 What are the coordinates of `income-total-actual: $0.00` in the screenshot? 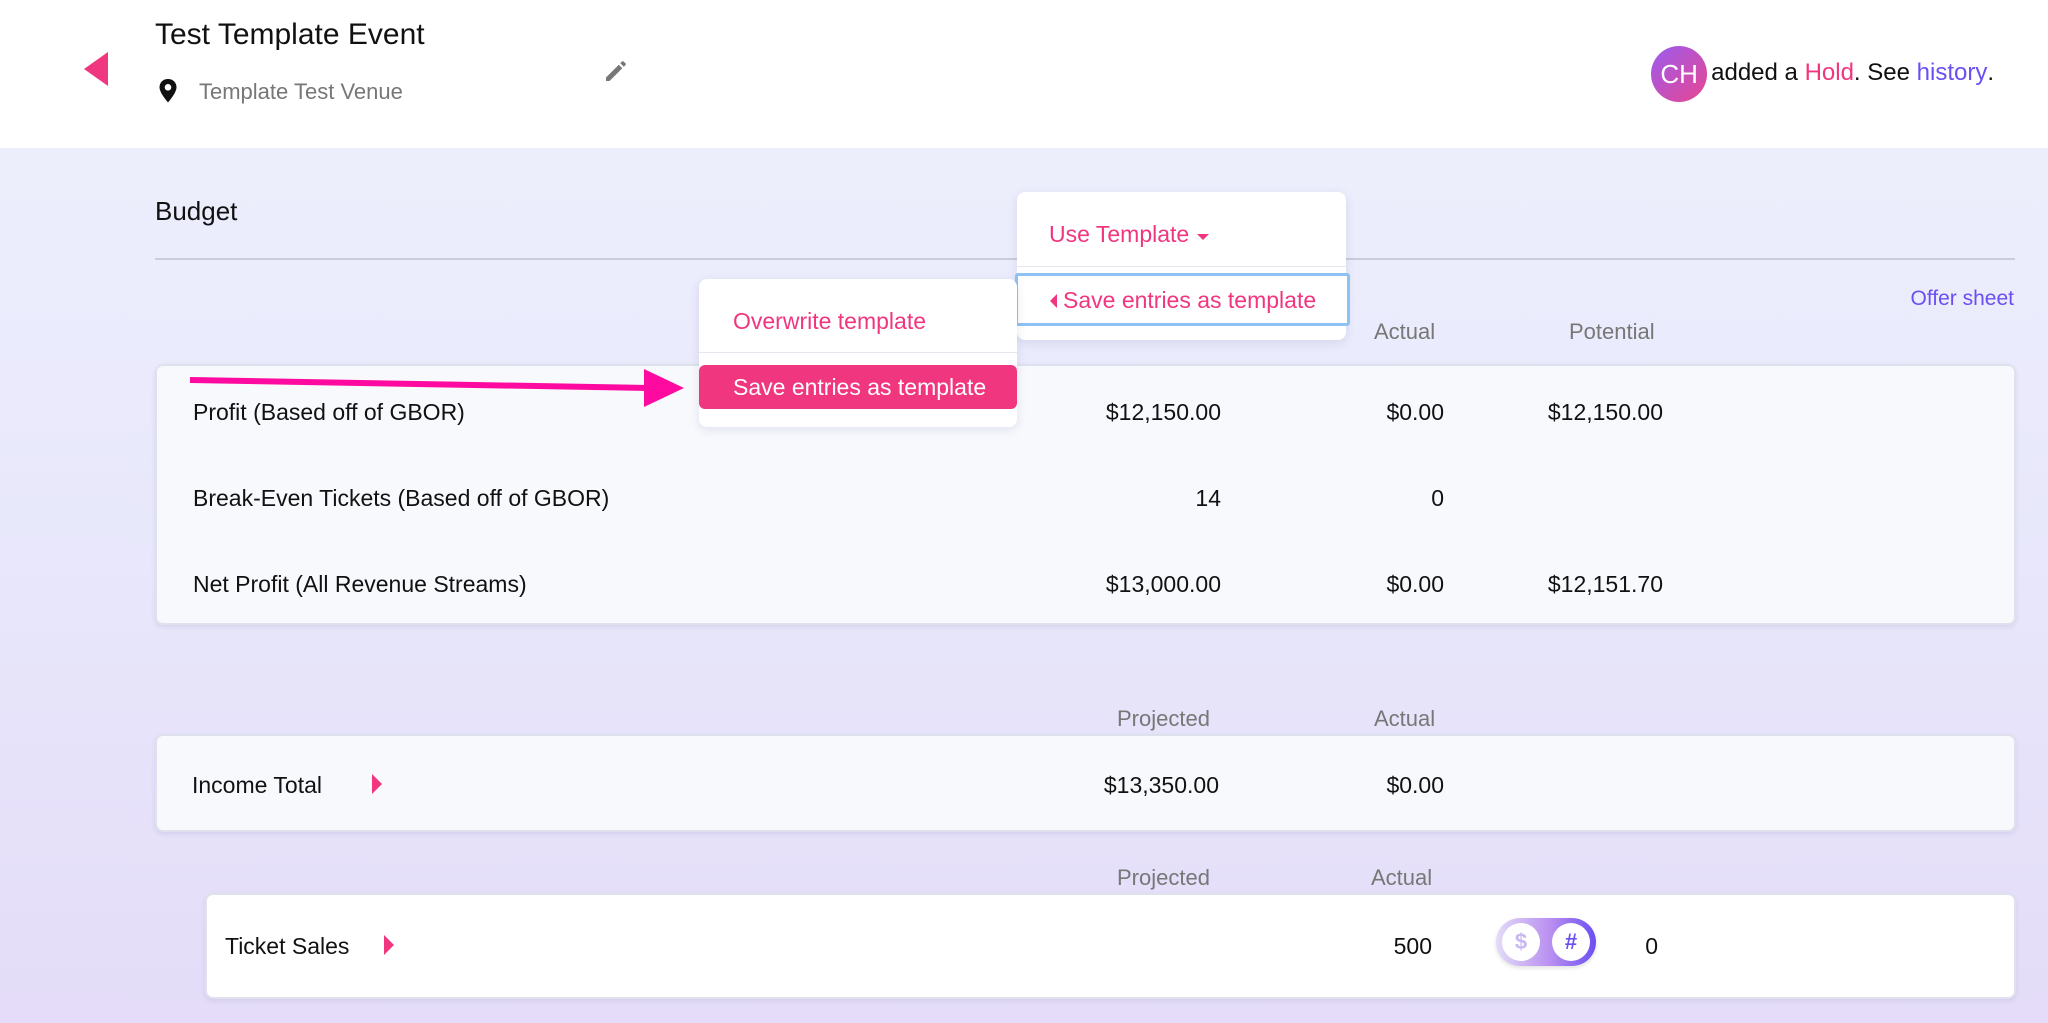 It's located at (1415, 785).